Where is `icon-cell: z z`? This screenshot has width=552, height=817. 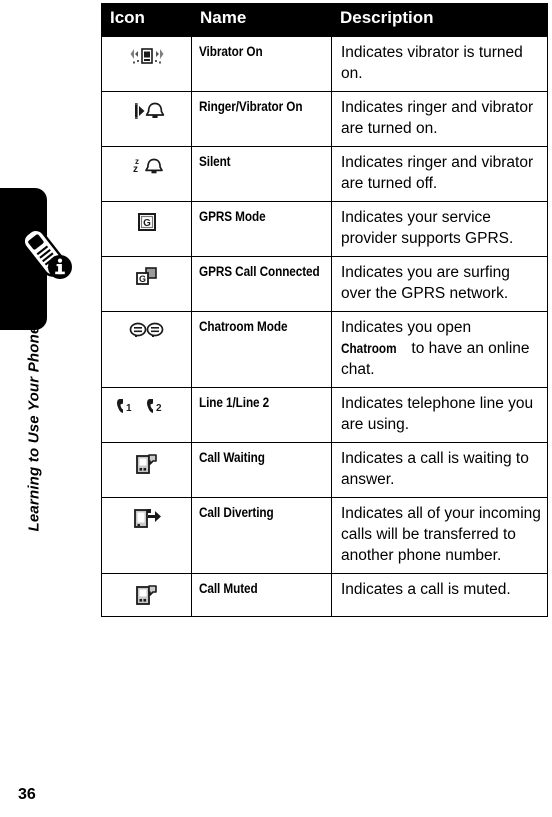 icon-cell: z z is located at coordinates (146, 174).